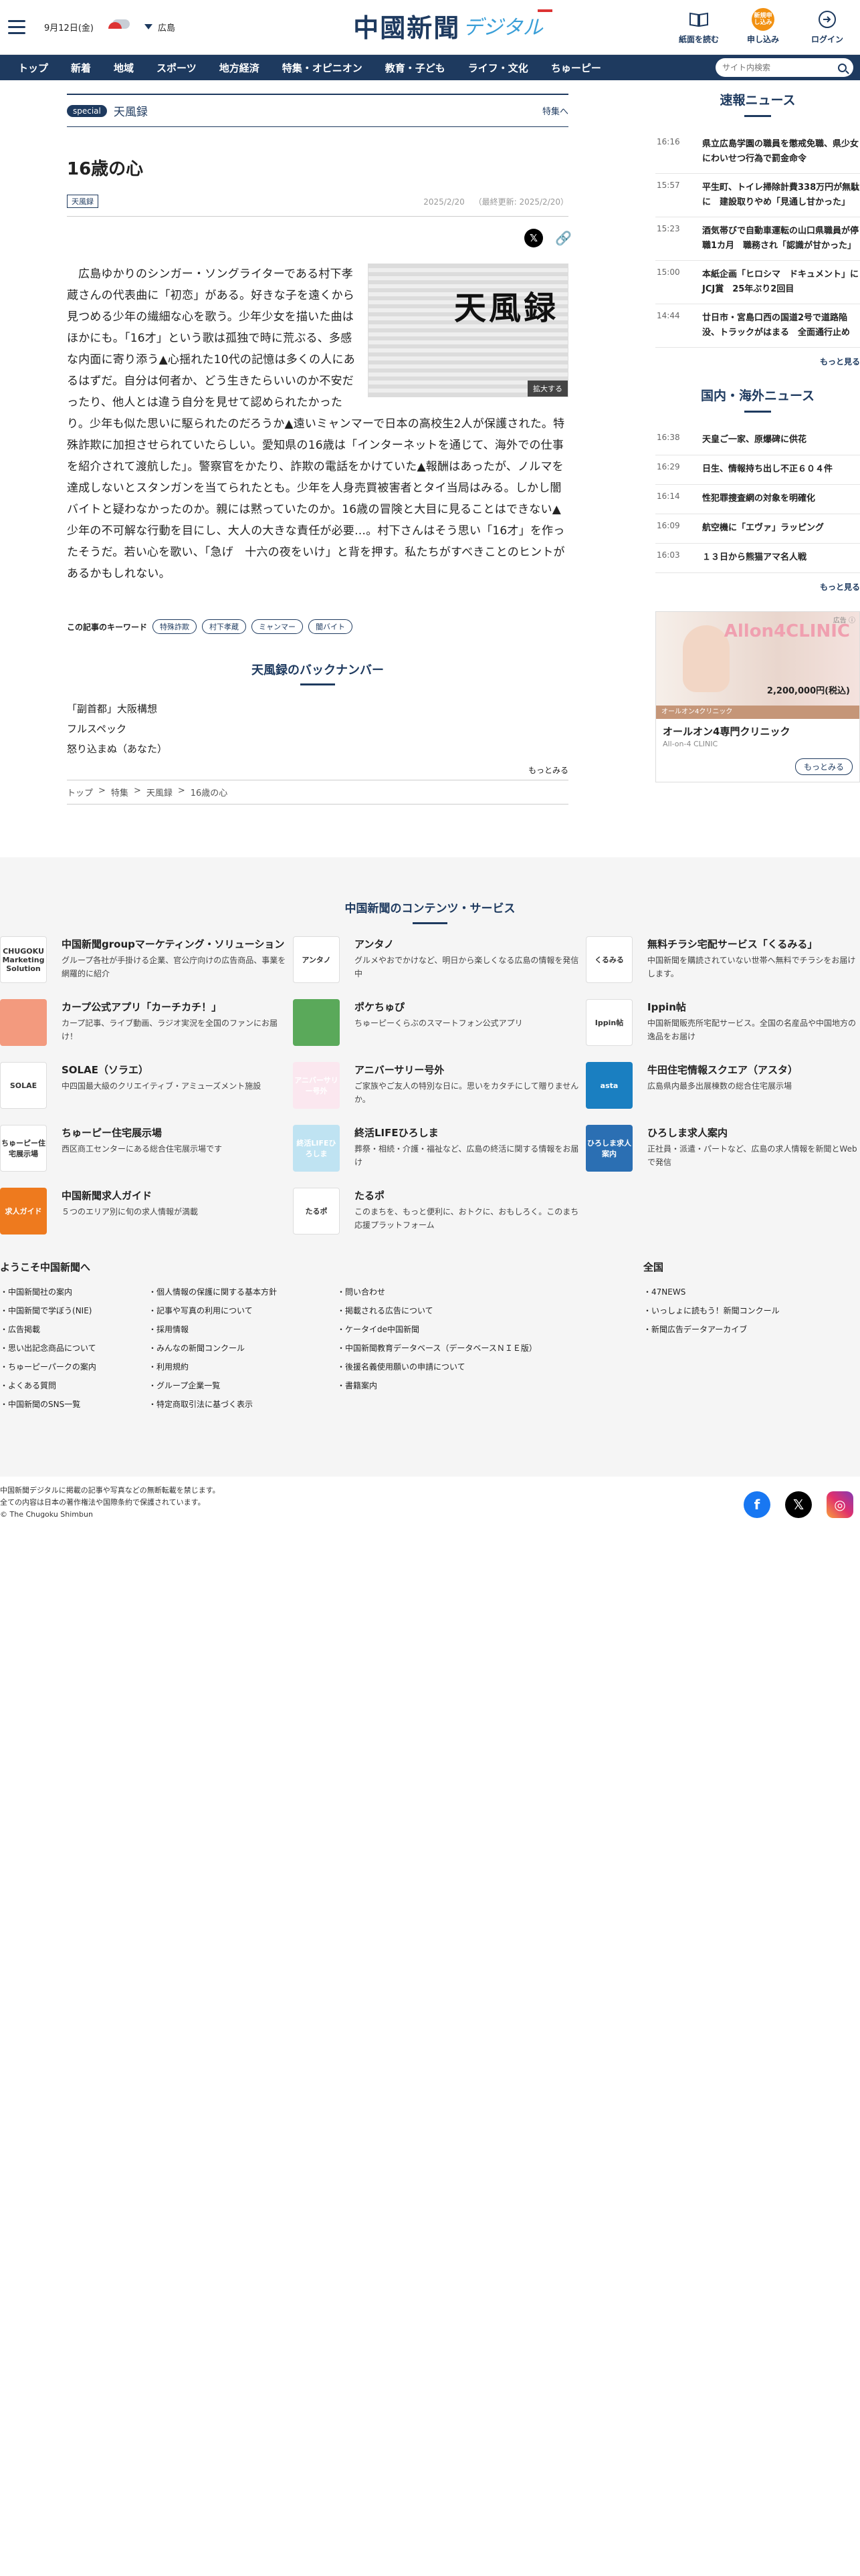  I want to click on keyword-tag: 闇バイト, so click(330, 626).